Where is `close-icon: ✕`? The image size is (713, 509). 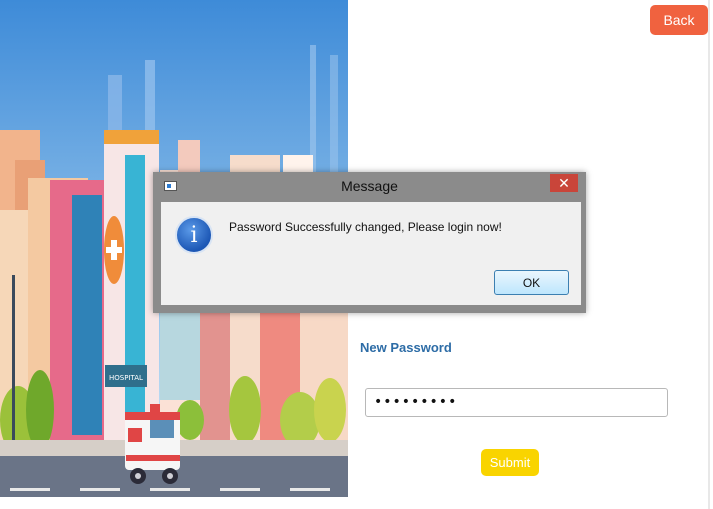 close-icon: ✕ is located at coordinates (564, 182).